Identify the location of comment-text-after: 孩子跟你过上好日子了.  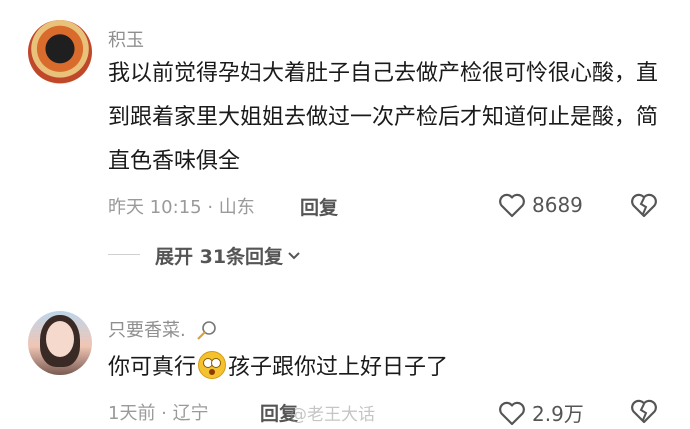
(338, 367).